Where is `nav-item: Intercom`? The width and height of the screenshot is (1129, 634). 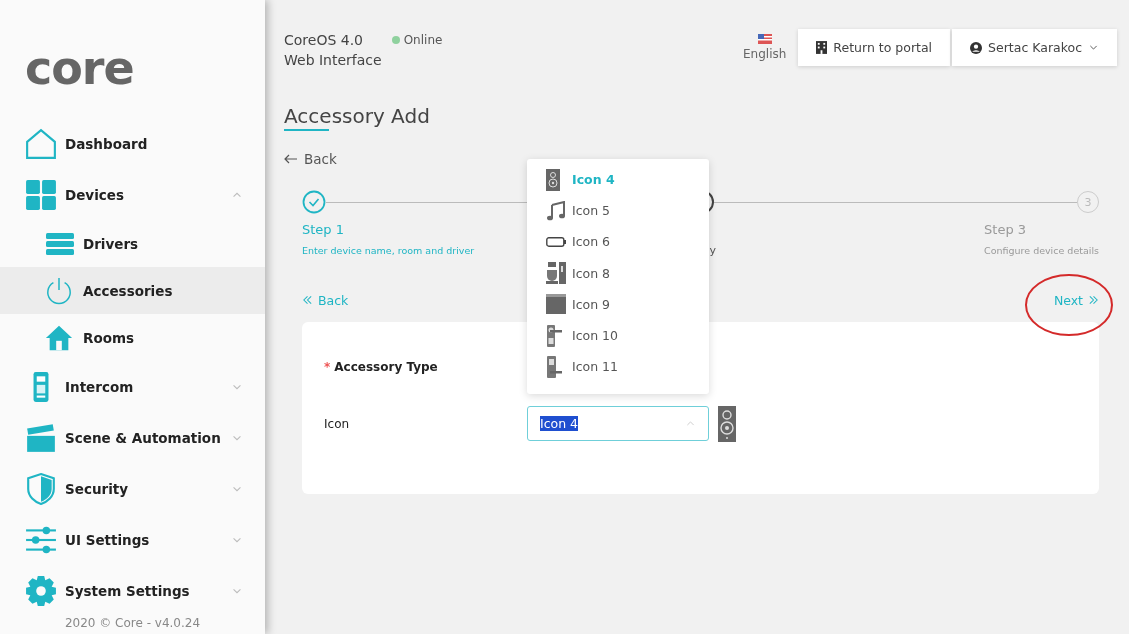
nav-item: Intercom is located at coordinates (132, 386).